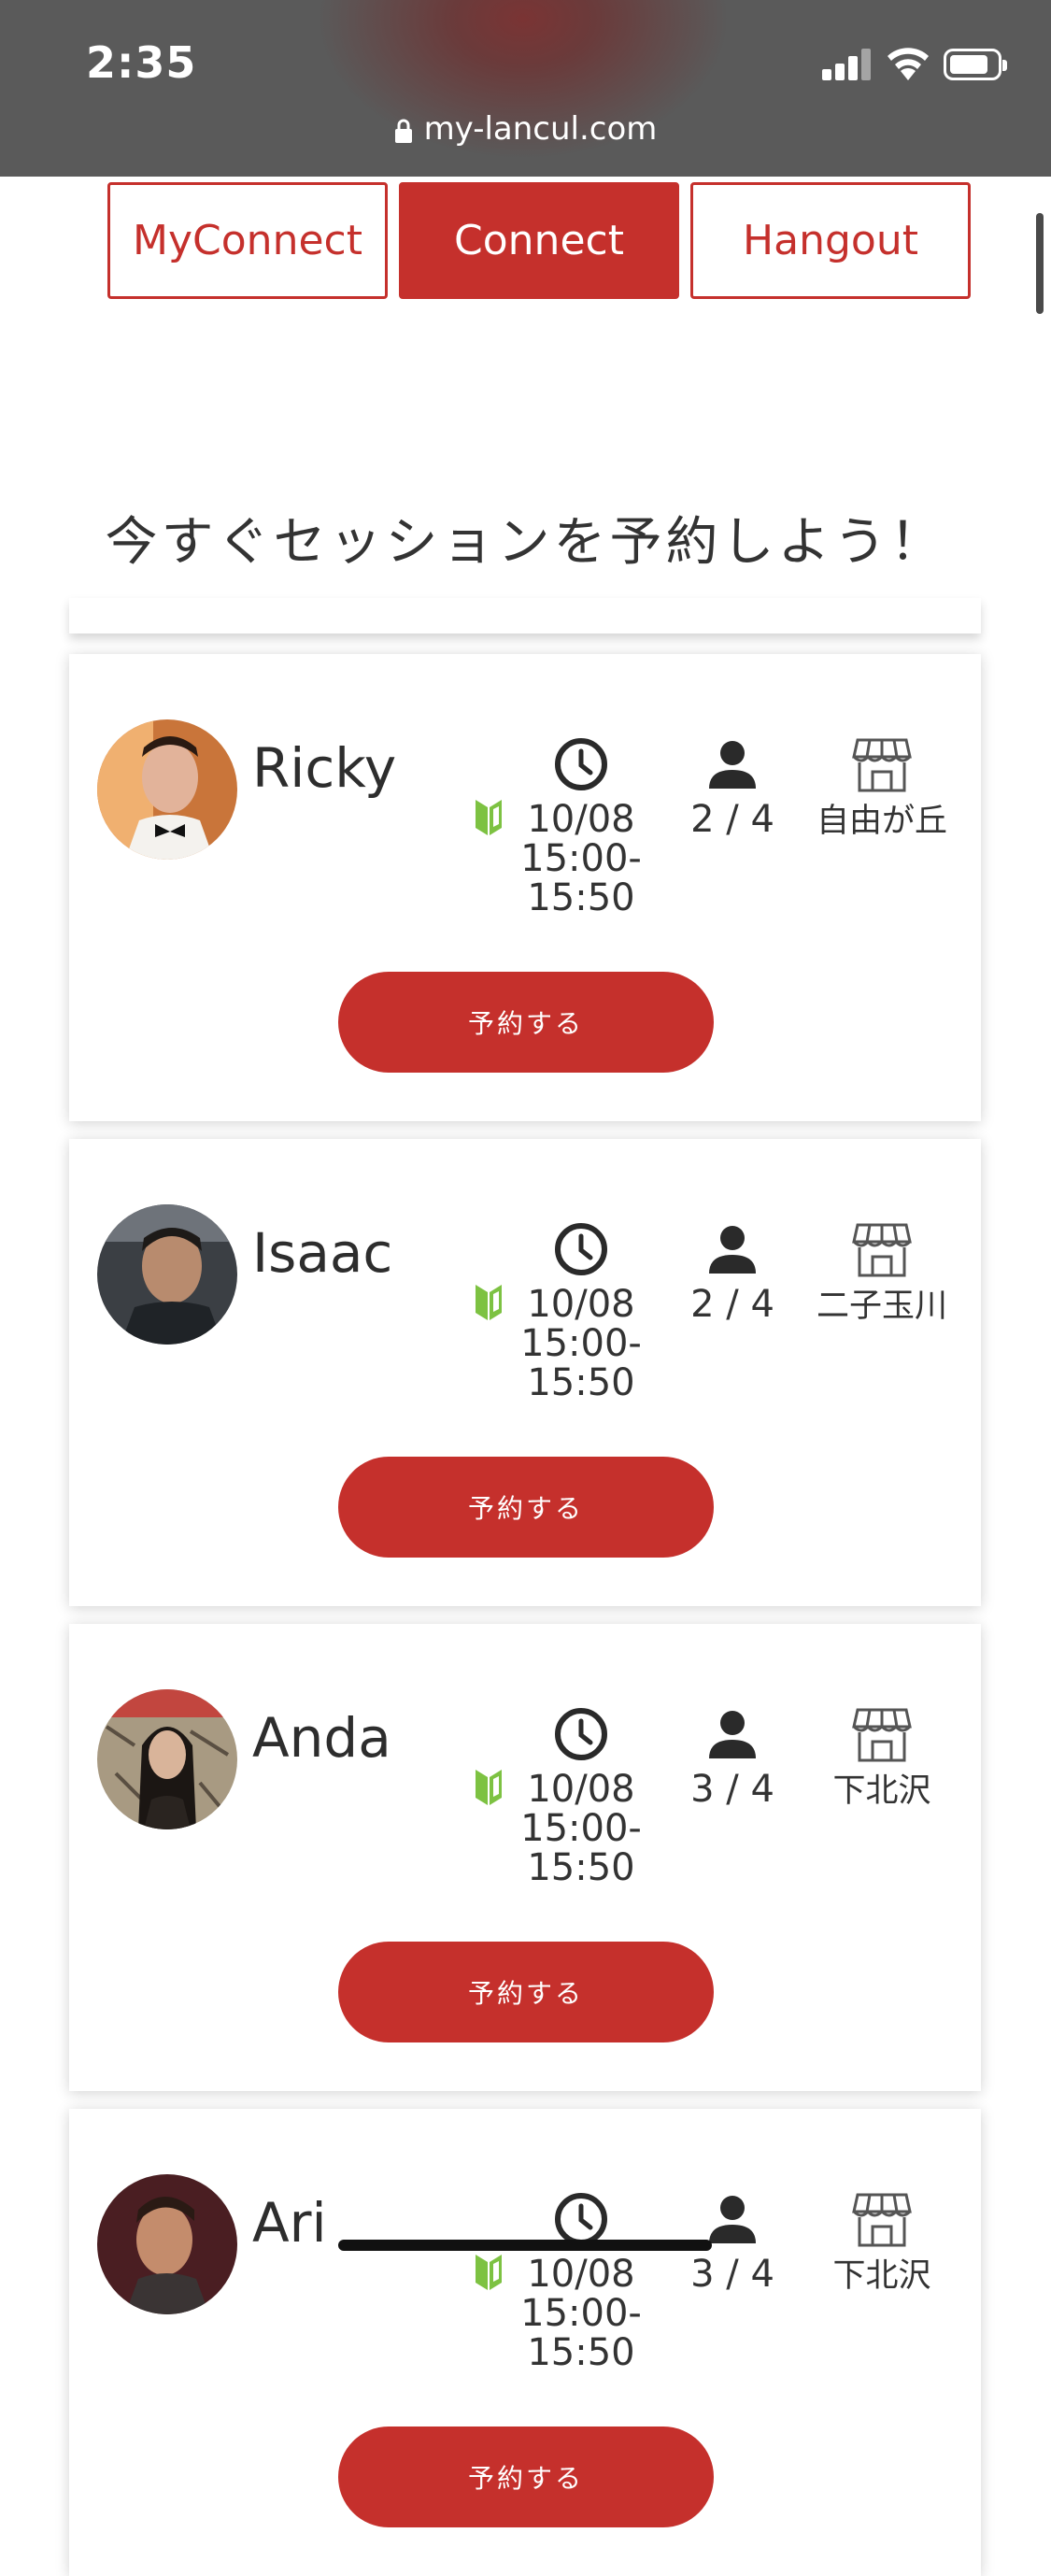  Describe the element at coordinates (247, 241) in the screenshot. I see `tab-myconnect: MyConnect` at that location.